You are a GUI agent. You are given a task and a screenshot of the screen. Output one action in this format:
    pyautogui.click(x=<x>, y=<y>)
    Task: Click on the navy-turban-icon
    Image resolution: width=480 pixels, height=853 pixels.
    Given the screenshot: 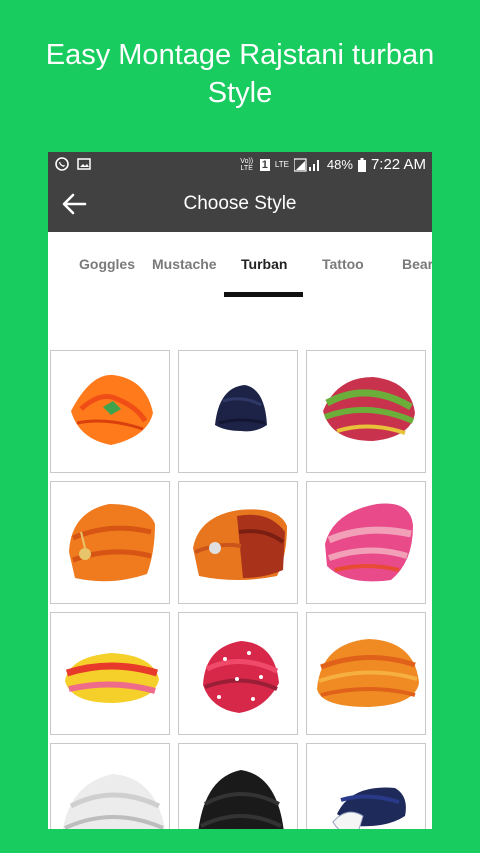 What is the action you would take?
    pyautogui.click(x=241, y=408)
    